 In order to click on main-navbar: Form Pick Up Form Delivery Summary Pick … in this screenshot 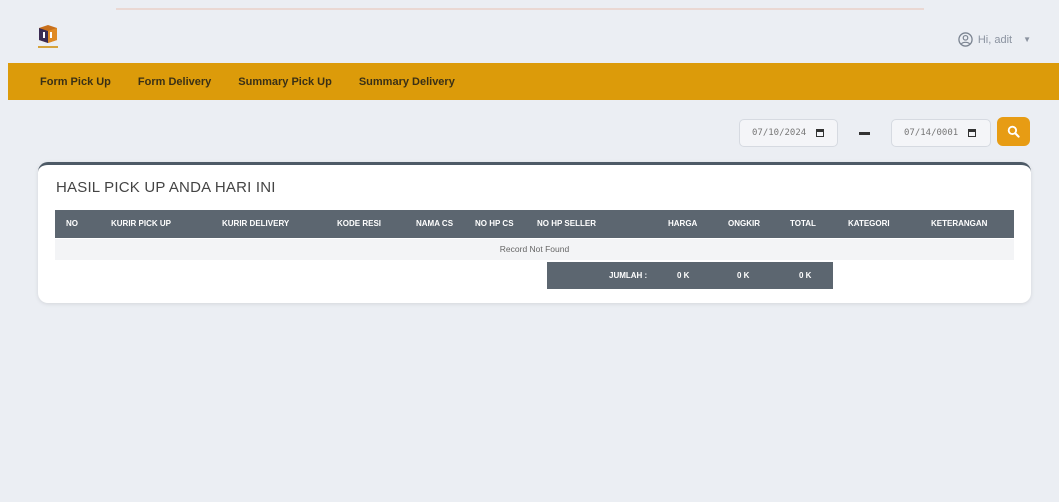, I will do `click(533, 81)`.